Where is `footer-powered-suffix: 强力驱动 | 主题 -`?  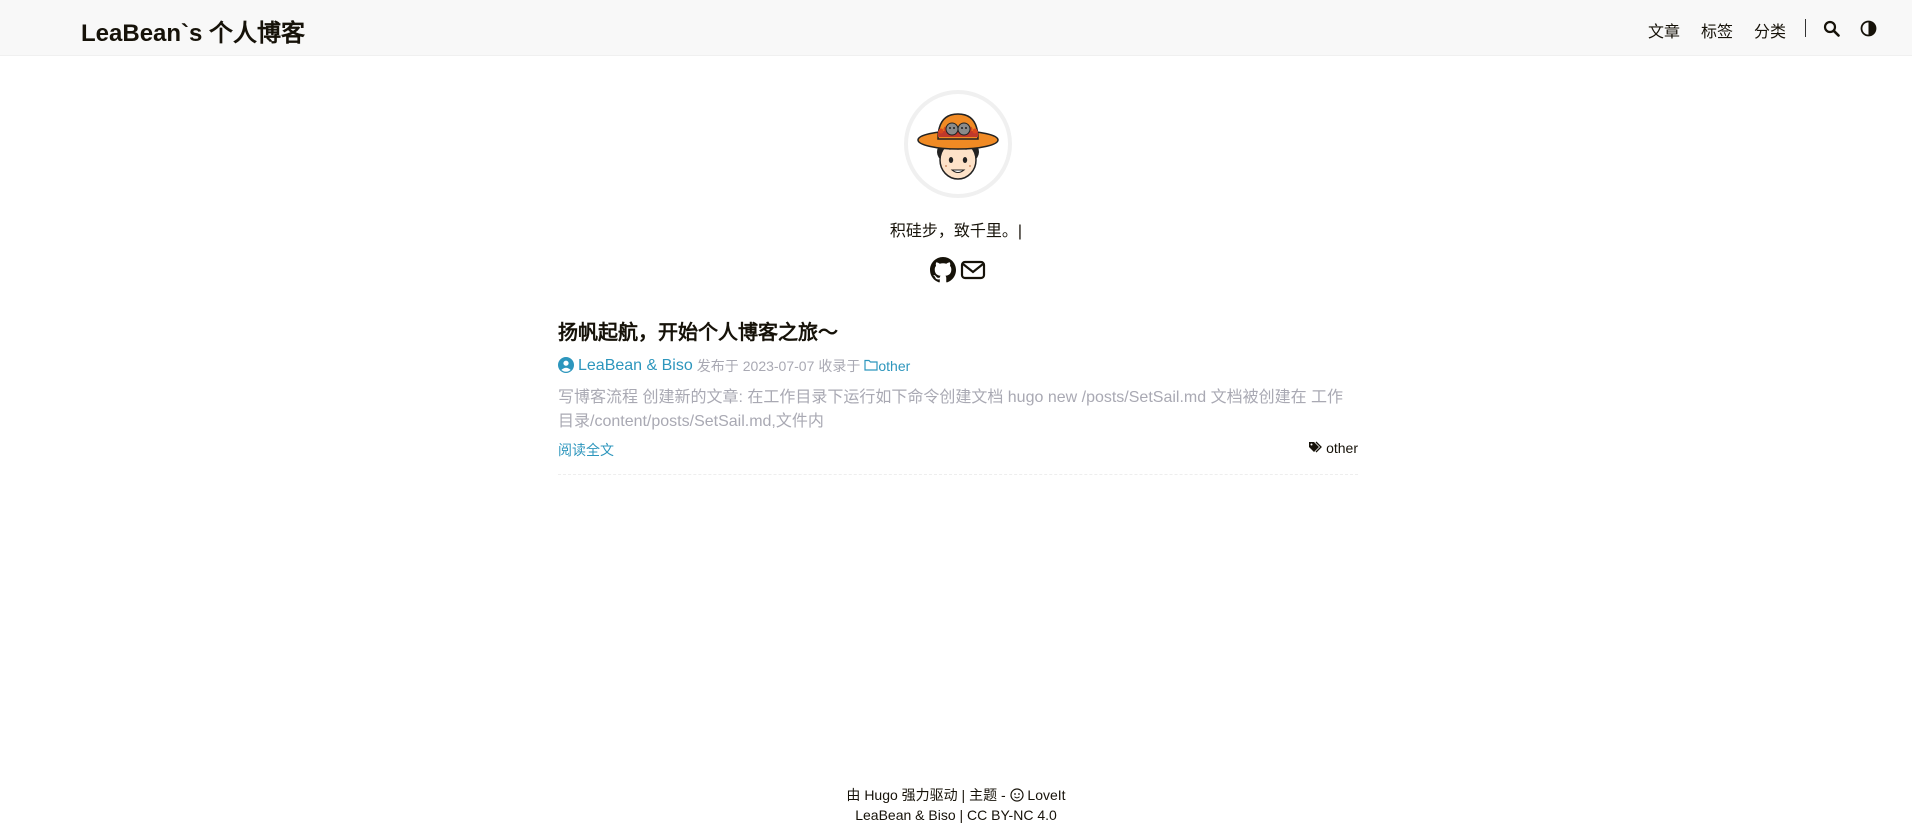
footer-powered-suffix: 强力驱动 | 主题 - is located at coordinates (953, 795).